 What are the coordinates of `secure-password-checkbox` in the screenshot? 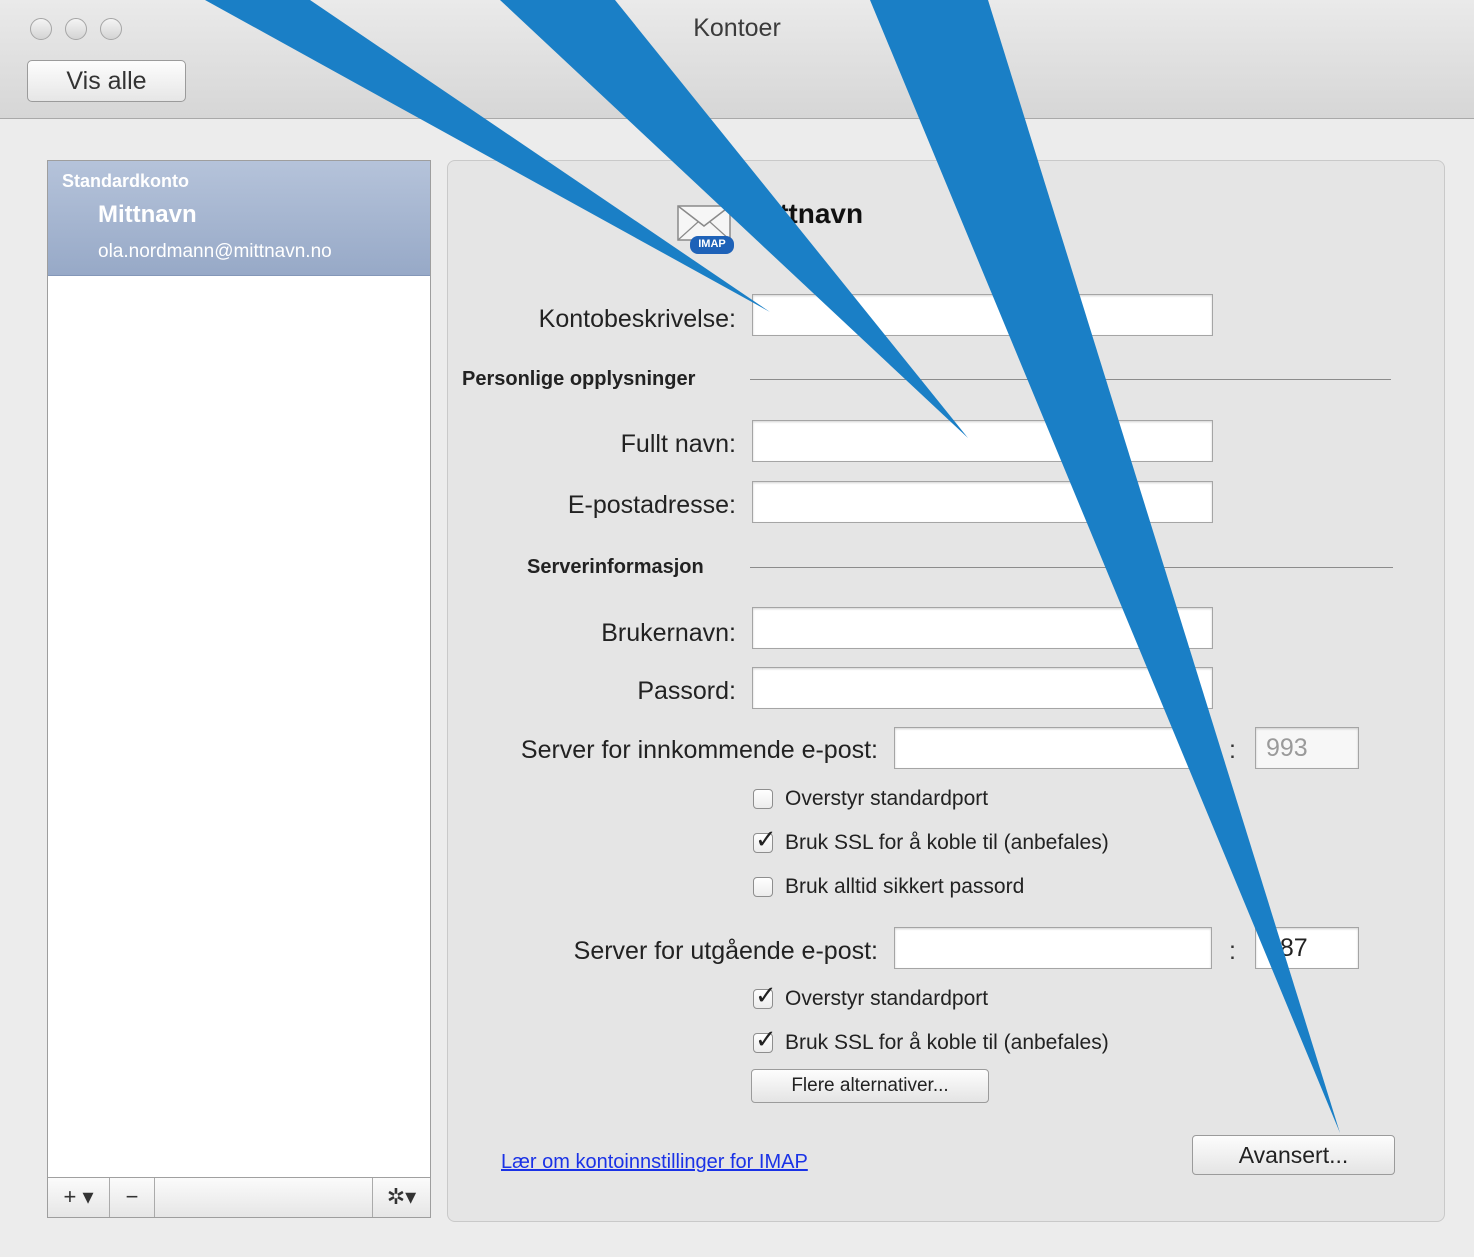 It's located at (763, 887).